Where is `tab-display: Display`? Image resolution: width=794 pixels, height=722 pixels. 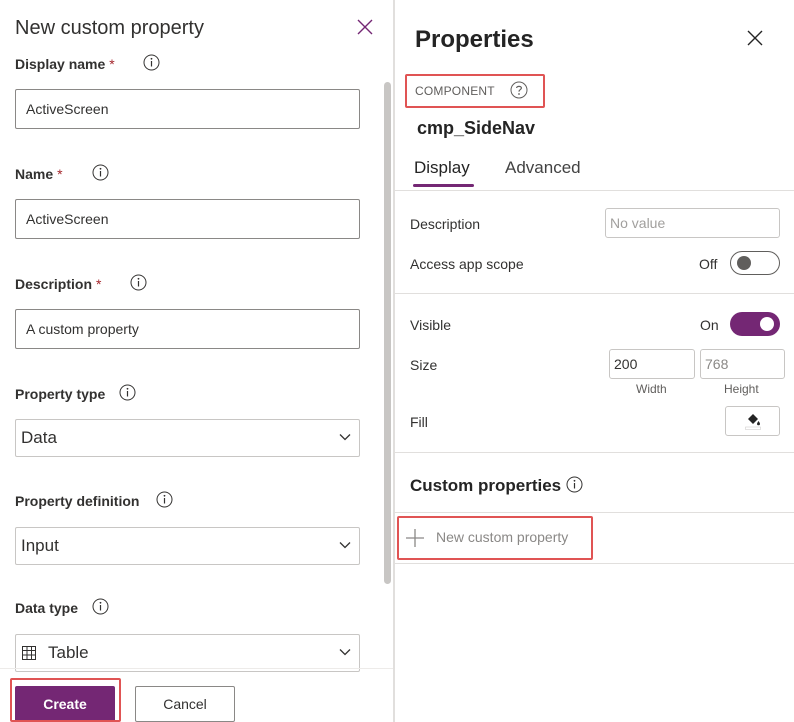 tab-display: Display is located at coordinates (442, 168).